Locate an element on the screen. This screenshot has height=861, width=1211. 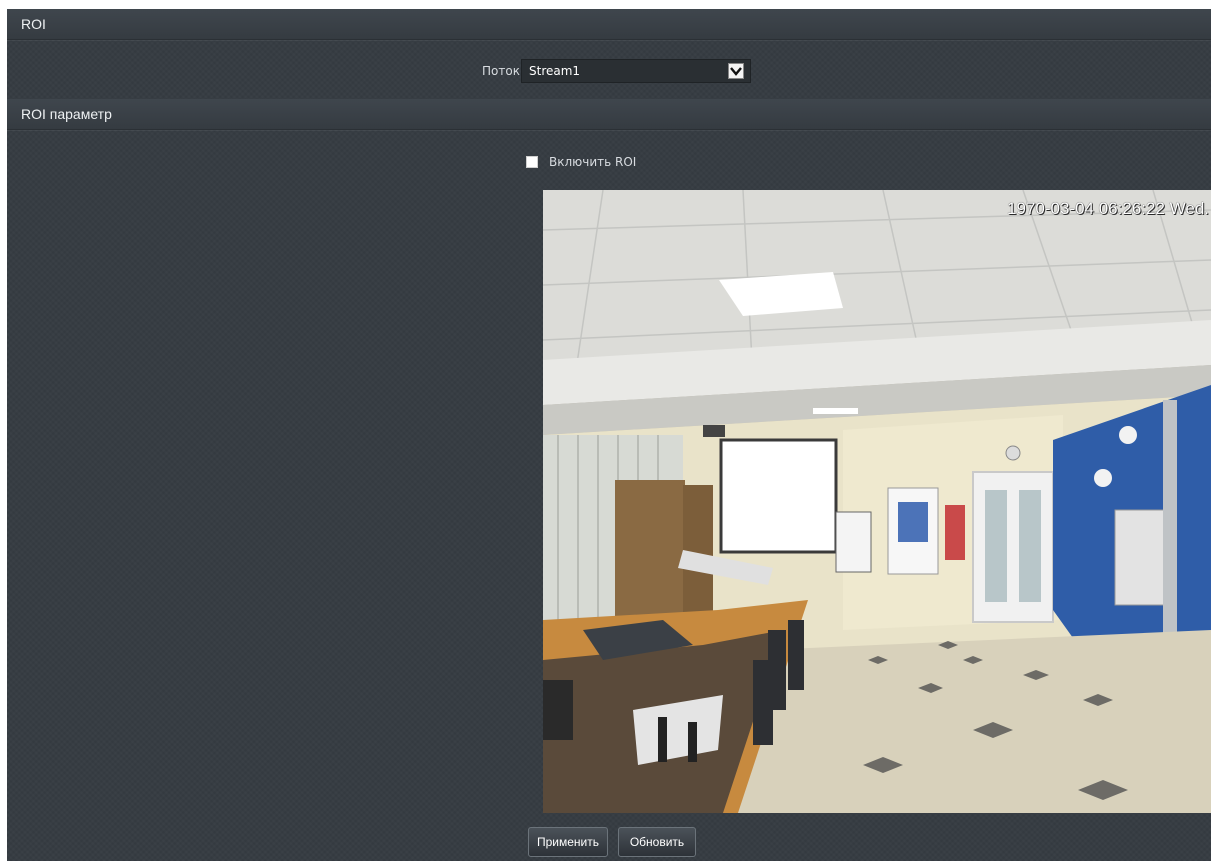
apply-button: Применить is located at coordinates (568, 842).